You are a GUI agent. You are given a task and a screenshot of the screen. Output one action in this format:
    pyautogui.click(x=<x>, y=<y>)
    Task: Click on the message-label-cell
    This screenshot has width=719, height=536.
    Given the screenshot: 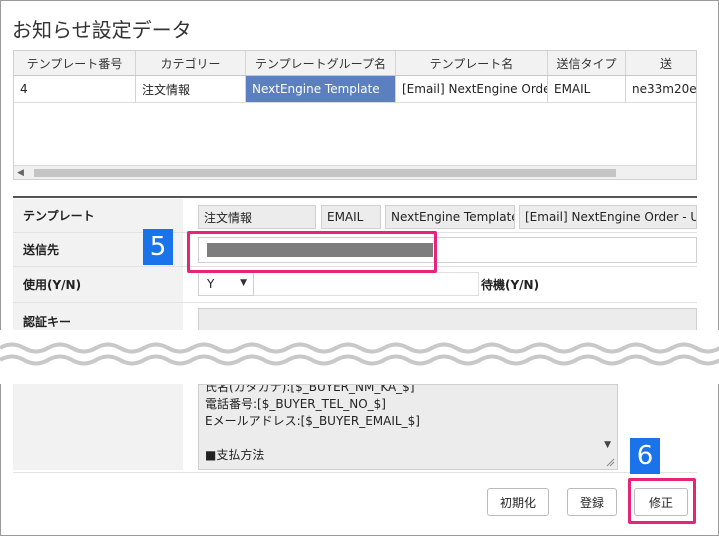 What is the action you would take?
    pyautogui.click(x=98, y=427)
    